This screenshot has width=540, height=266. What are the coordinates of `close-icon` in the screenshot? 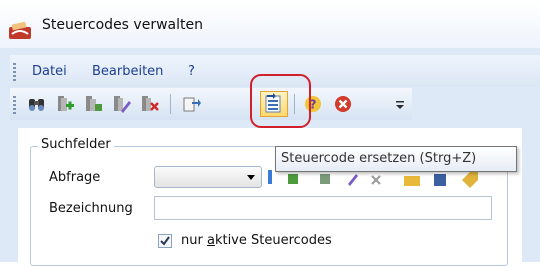 It's located at (343, 104).